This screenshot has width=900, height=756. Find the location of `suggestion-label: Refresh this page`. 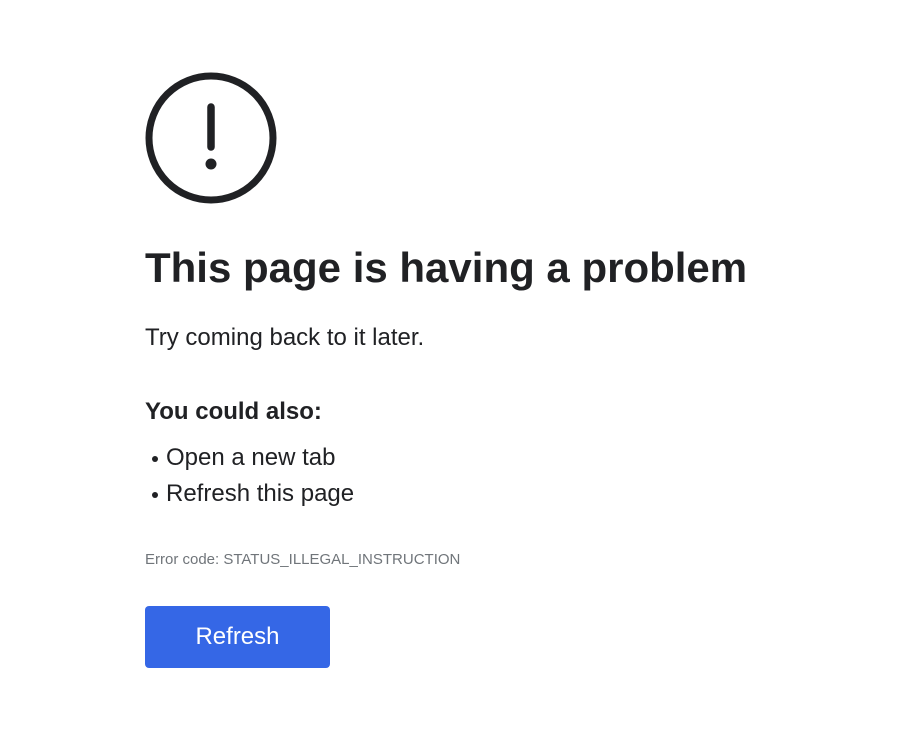

suggestion-label: Refresh this page is located at coordinates (260, 493).